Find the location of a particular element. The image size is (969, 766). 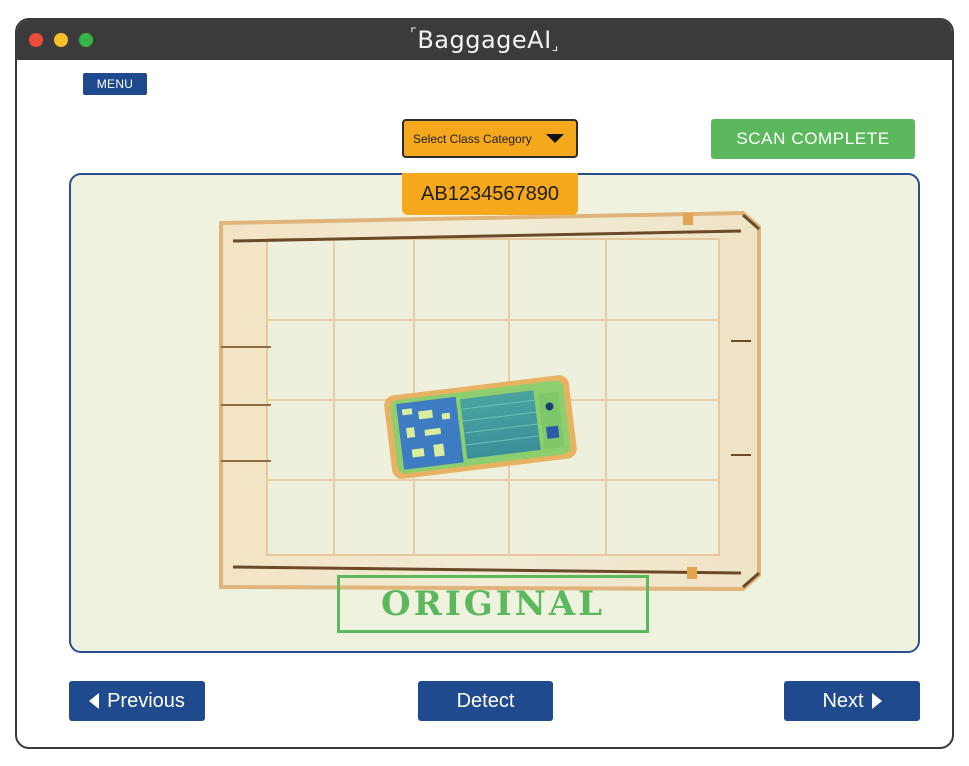

app-title-text: BaggageAI is located at coordinates (484, 40).